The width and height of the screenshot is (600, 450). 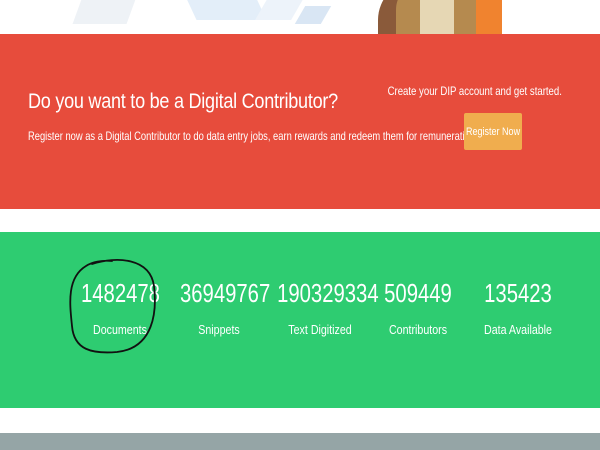 What do you see at coordinates (120, 293) in the screenshot?
I see `stat-value: 1482478` at bounding box center [120, 293].